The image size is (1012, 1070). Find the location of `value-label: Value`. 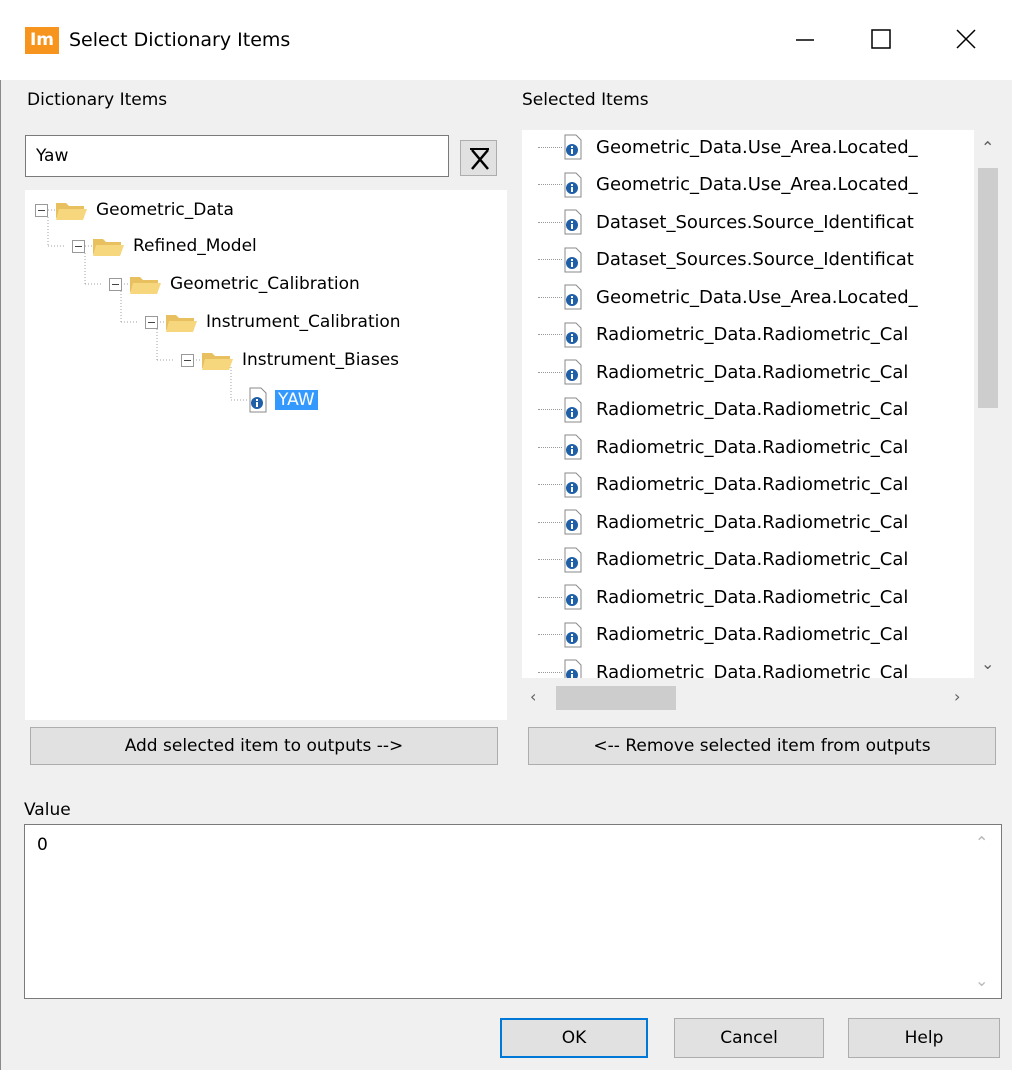

value-label: Value is located at coordinates (47, 810).